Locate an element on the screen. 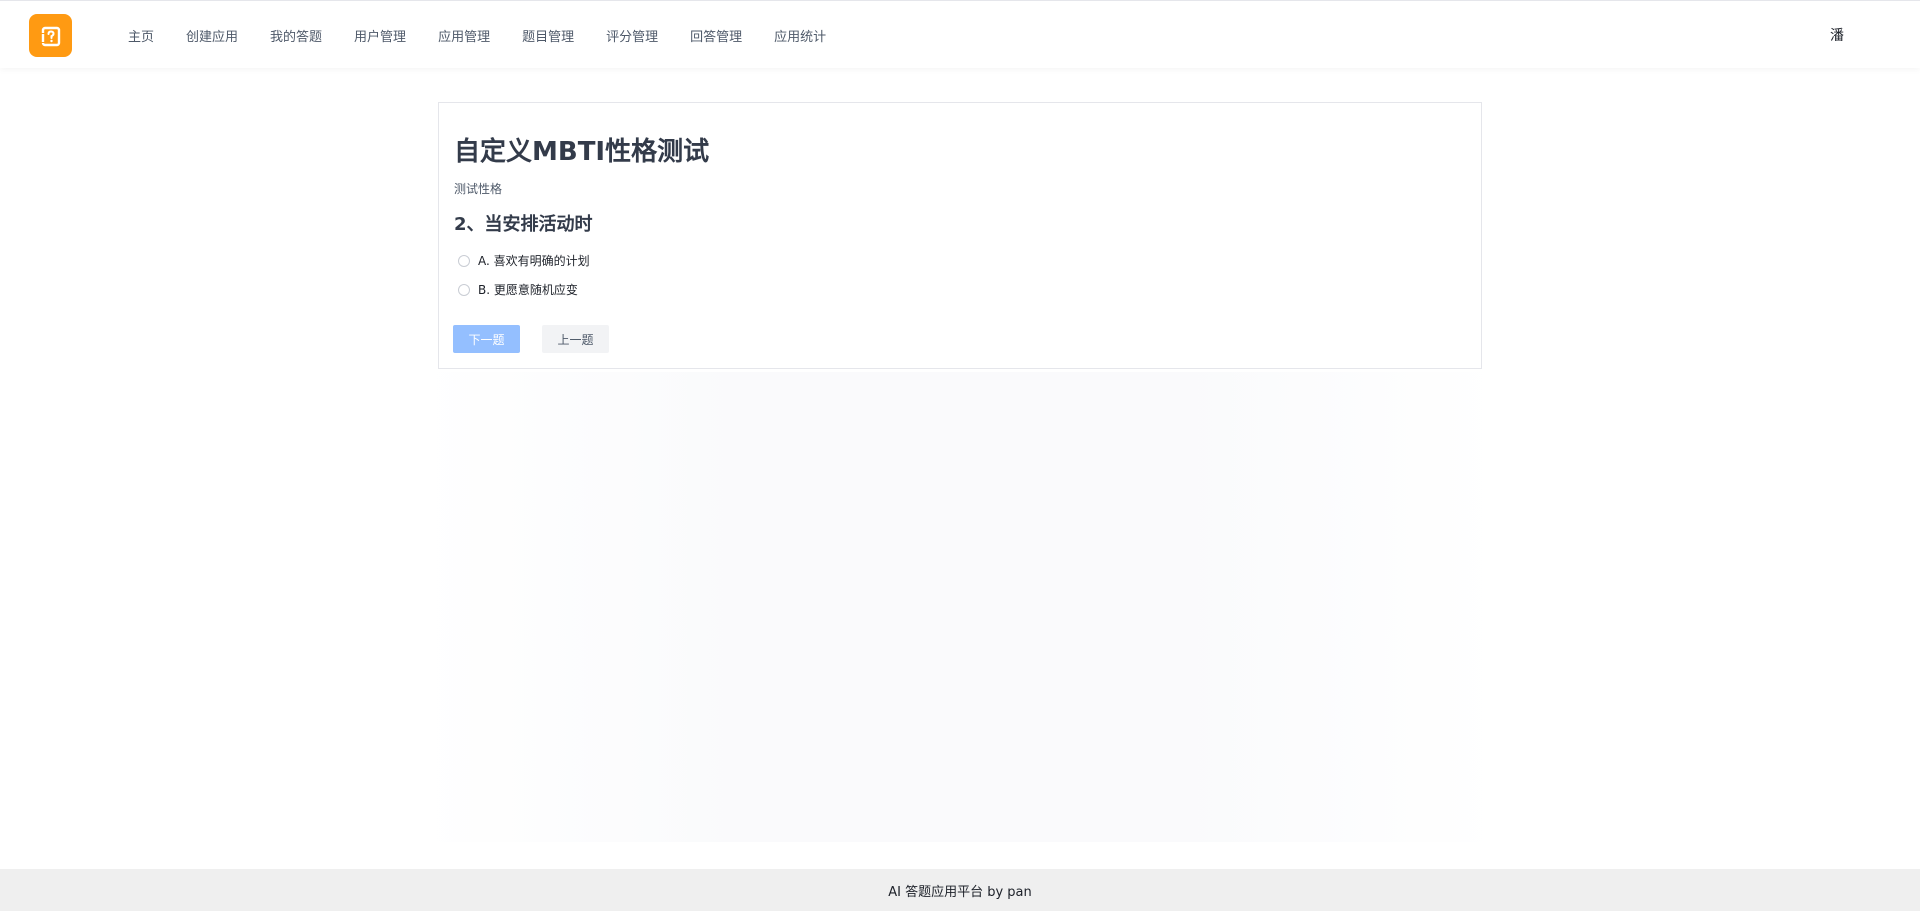 The height and width of the screenshot is (911, 1920). app-logo is located at coordinates (50, 35).